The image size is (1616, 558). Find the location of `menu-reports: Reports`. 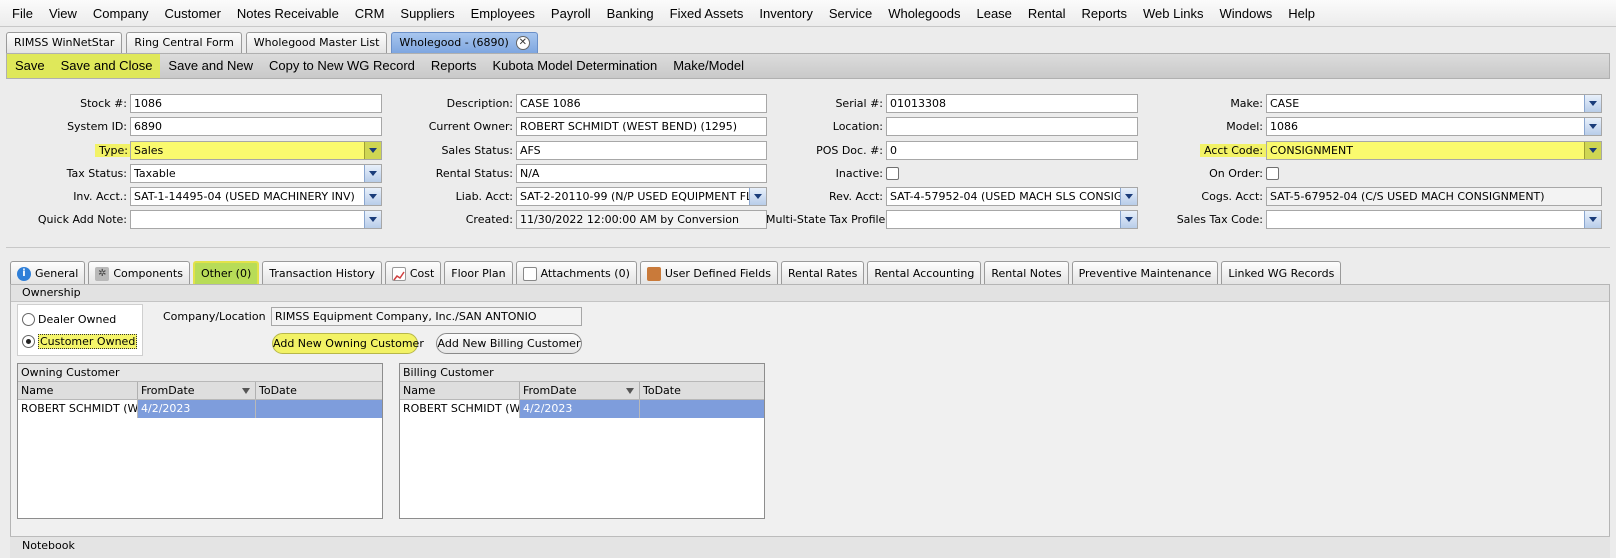

menu-reports: Reports is located at coordinates (1104, 13).